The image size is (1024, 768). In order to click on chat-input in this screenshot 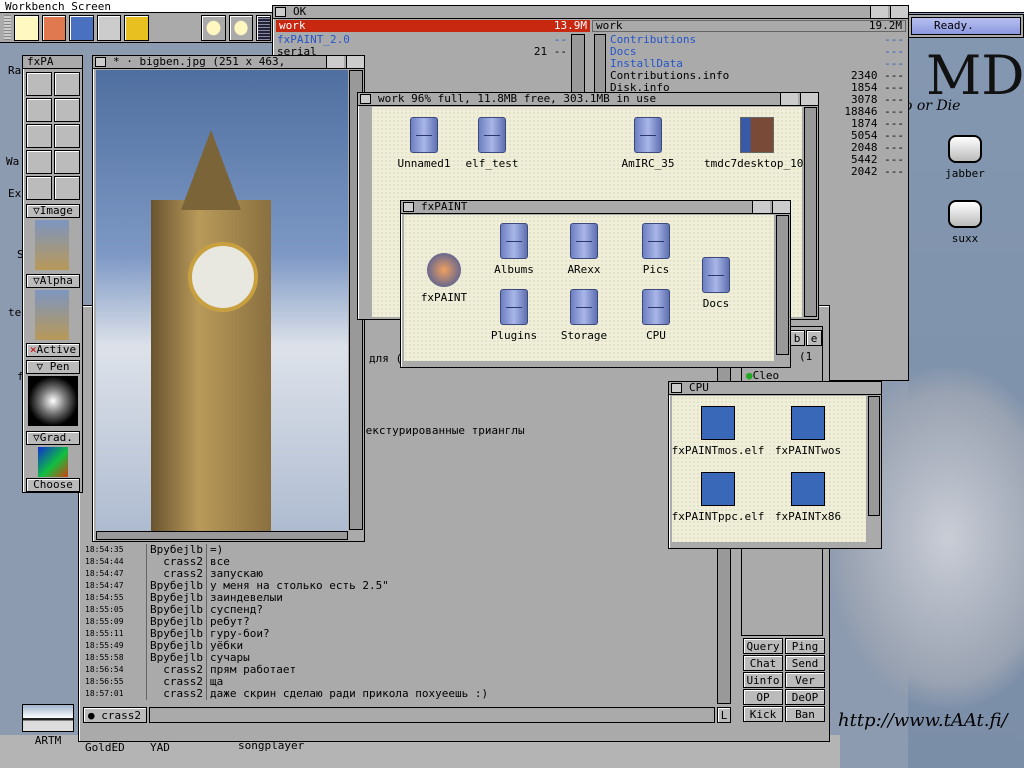, I will do `click(432, 715)`.